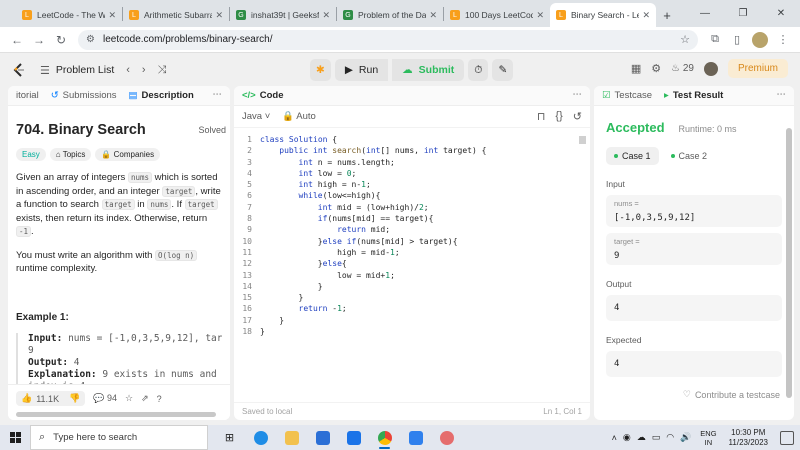 The height and width of the screenshot is (450, 800). What do you see at coordinates (731, 394) in the screenshot?
I see `contribute-testcase-link: ♡ Contribute a testcase` at bounding box center [731, 394].